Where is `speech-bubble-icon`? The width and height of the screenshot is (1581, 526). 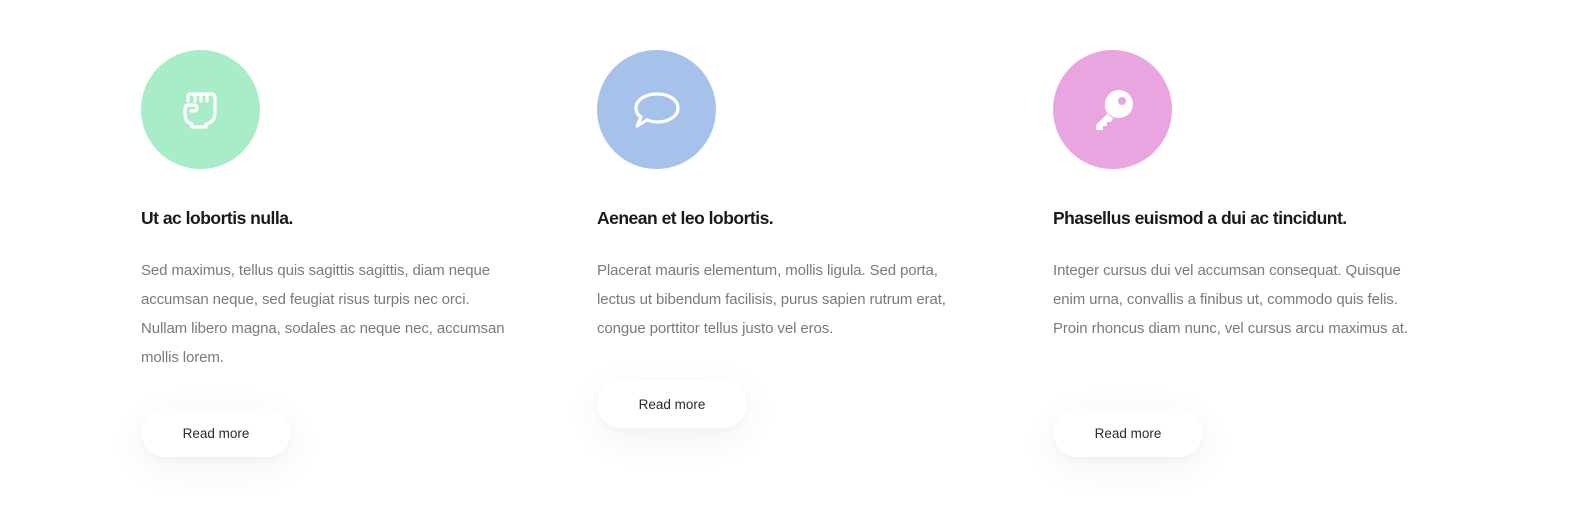 speech-bubble-icon is located at coordinates (657, 110).